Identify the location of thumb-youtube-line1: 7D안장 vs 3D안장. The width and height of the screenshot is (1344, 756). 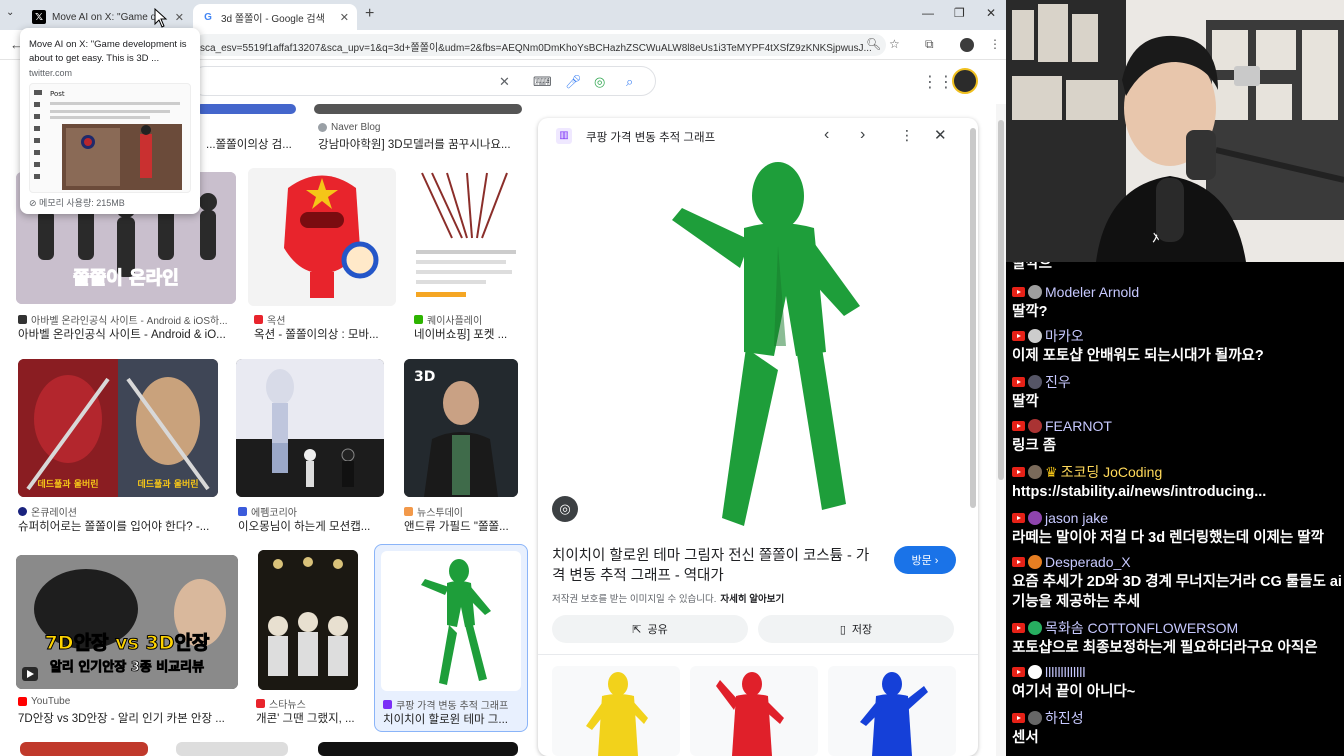
(127, 643).